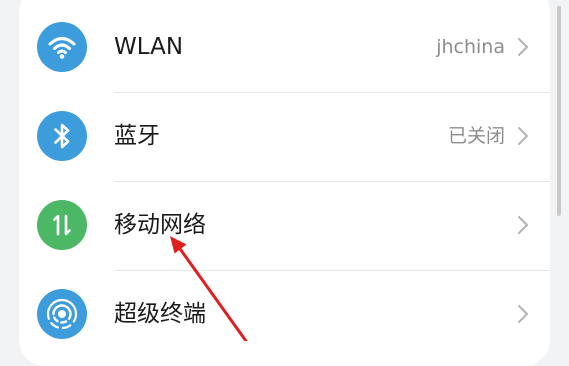 Image resolution: width=569 pixels, height=366 pixels. Describe the element at coordinates (62, 314) in the screenshot. I see `super-device-icon` at that location.